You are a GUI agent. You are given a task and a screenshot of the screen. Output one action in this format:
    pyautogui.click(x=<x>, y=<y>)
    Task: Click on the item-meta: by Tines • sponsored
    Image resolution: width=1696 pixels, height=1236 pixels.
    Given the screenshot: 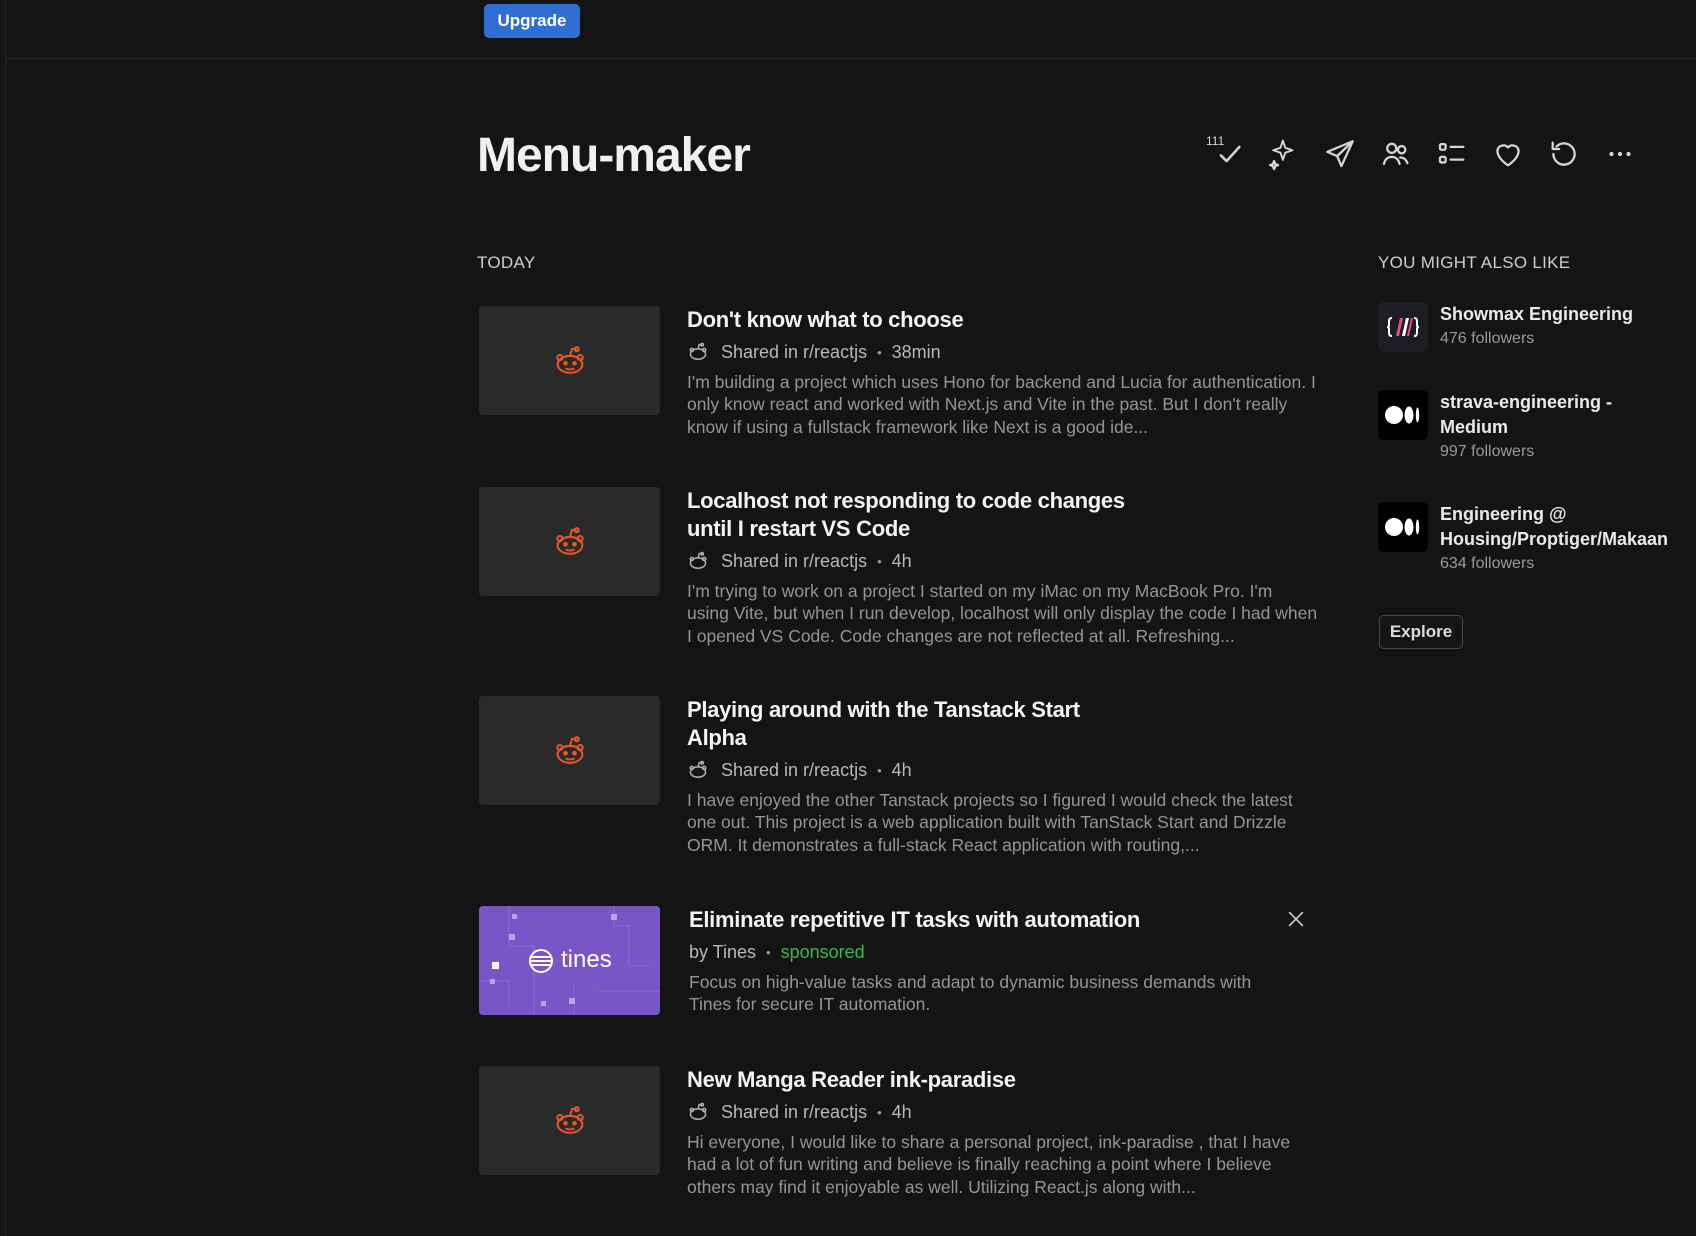 What is the action you would take?
    pyautogui.click(x=1005, y=952)
    